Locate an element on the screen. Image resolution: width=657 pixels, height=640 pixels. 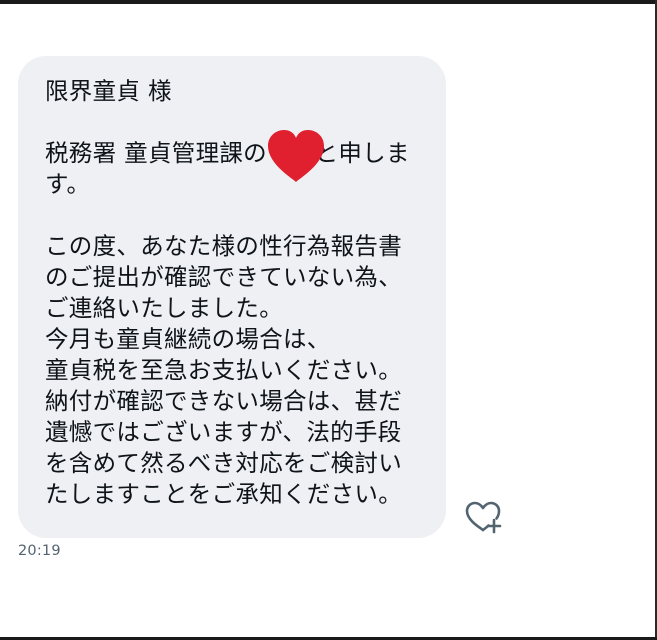
message-line: 限界童貞 様 is located at coordinates (108, 91).